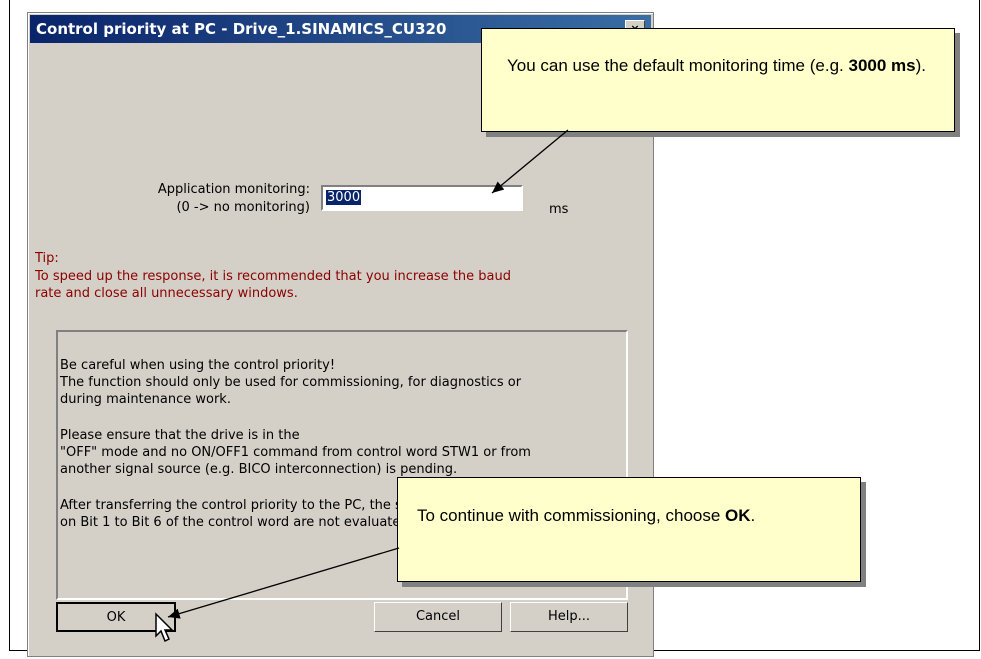 The height and width of the screenshot is (659, 981). Describe the element at coordinates (530, 161) in the screenshot. I see `arrow-to-input` at that location.